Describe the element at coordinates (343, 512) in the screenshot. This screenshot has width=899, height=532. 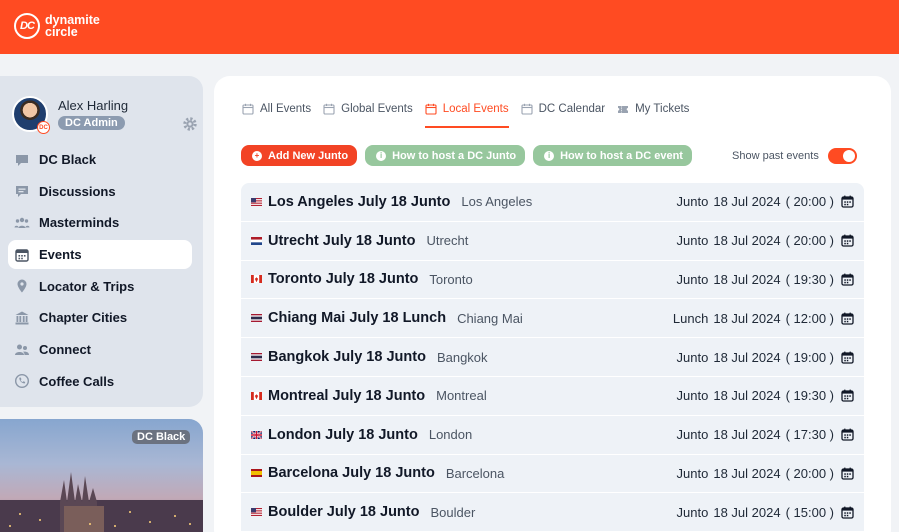
I see `event-title: Boulder July 18 Junto` at that location.